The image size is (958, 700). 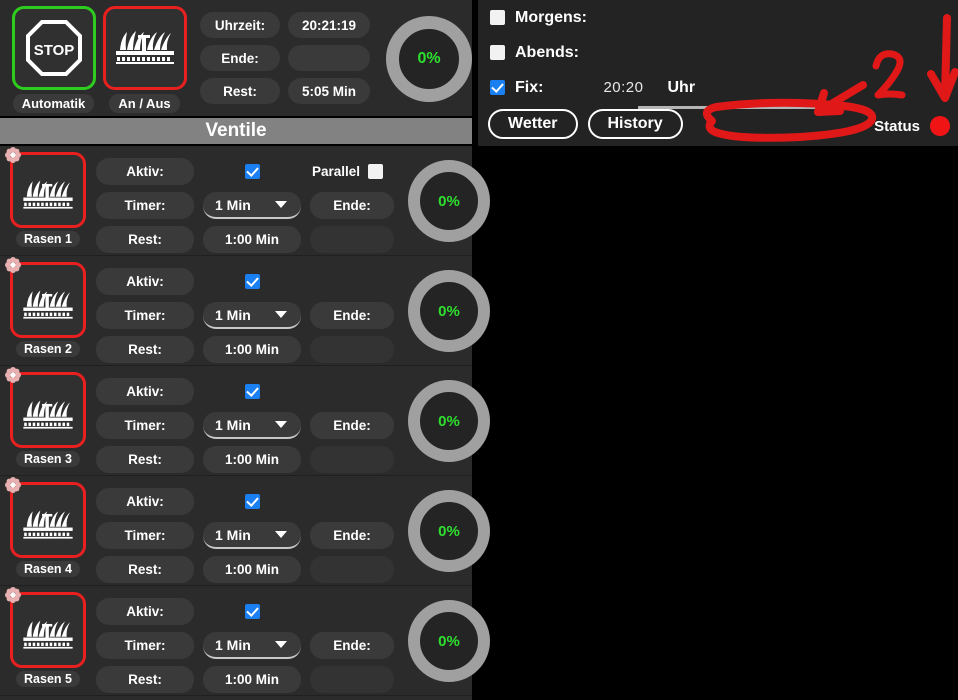 I want to click on morgens-label: Morgens:, so click(x=551, y=17).